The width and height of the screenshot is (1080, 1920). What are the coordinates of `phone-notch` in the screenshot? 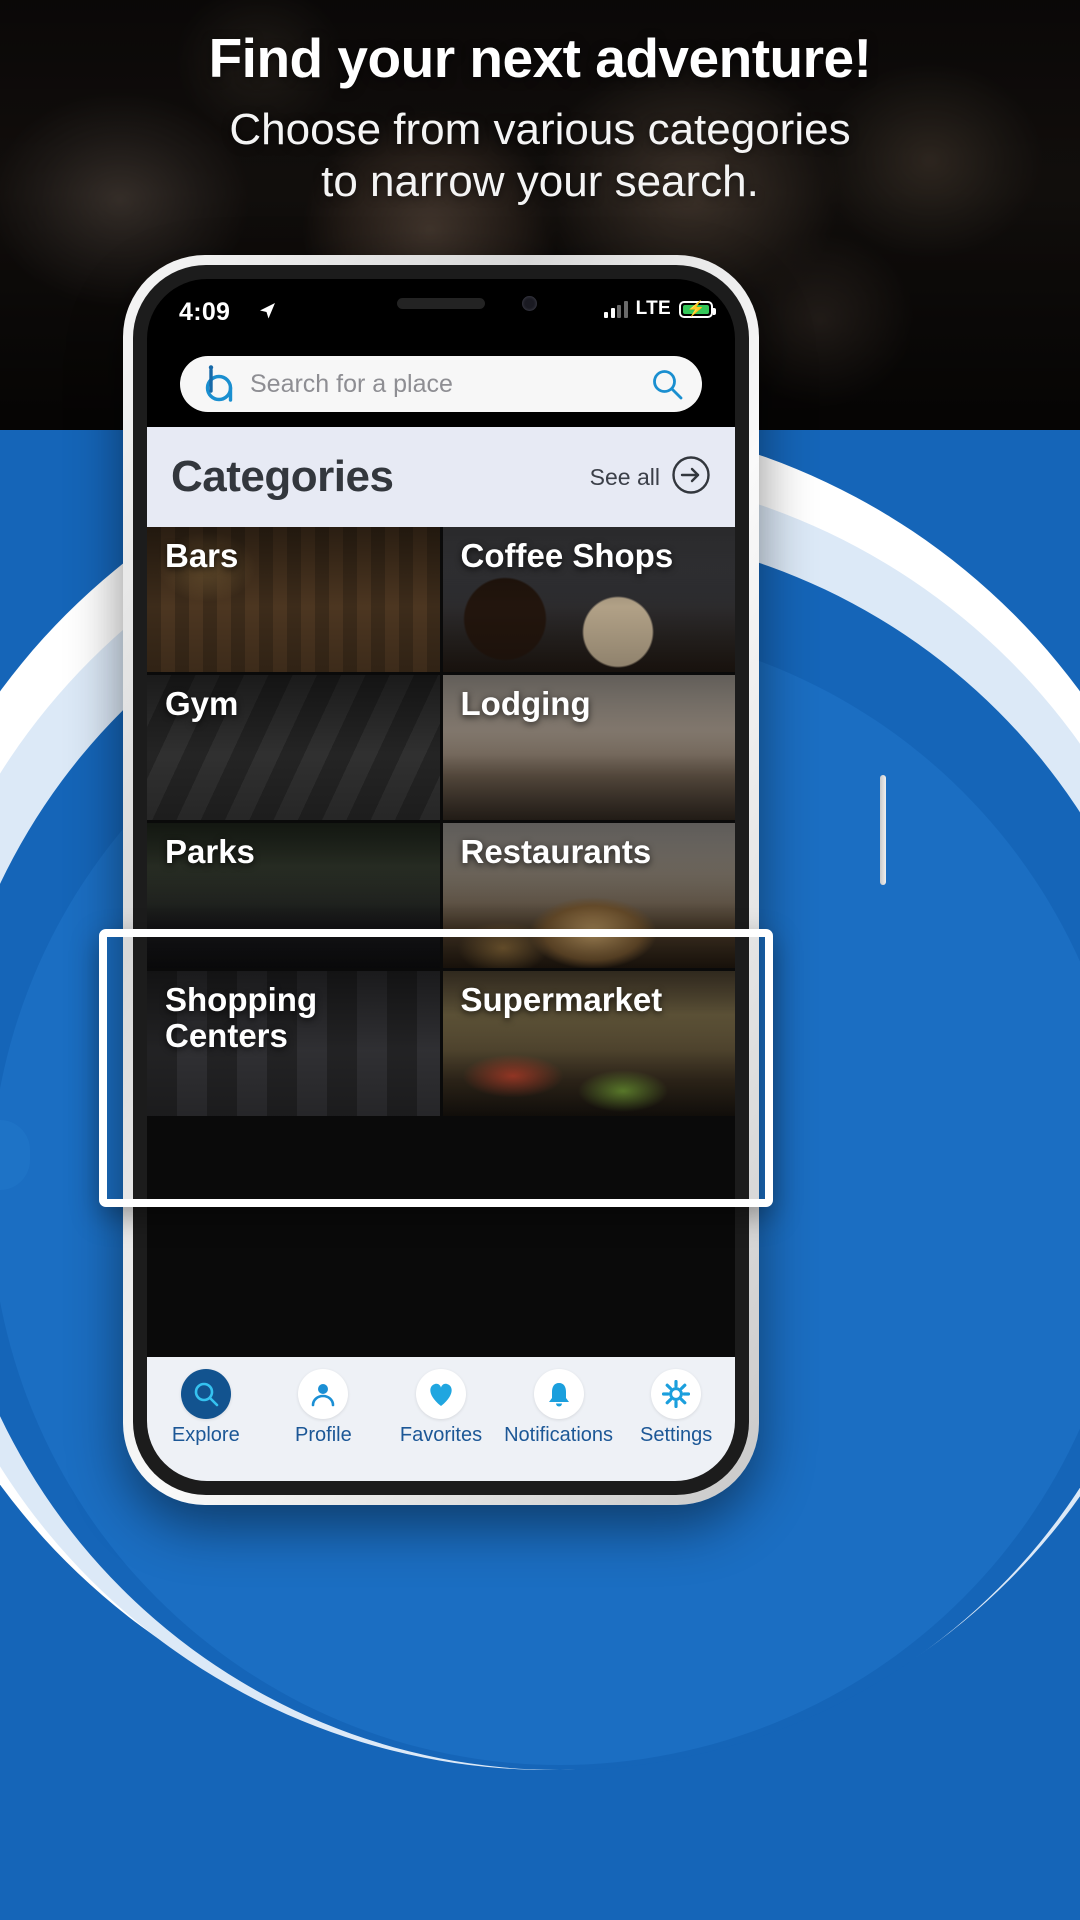 It's located at (441, 308).